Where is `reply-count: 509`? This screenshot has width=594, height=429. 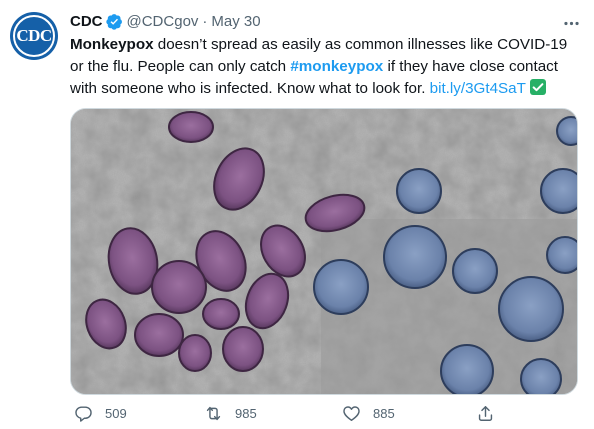 reply-count: 509 is located at coordinates (116, 413).